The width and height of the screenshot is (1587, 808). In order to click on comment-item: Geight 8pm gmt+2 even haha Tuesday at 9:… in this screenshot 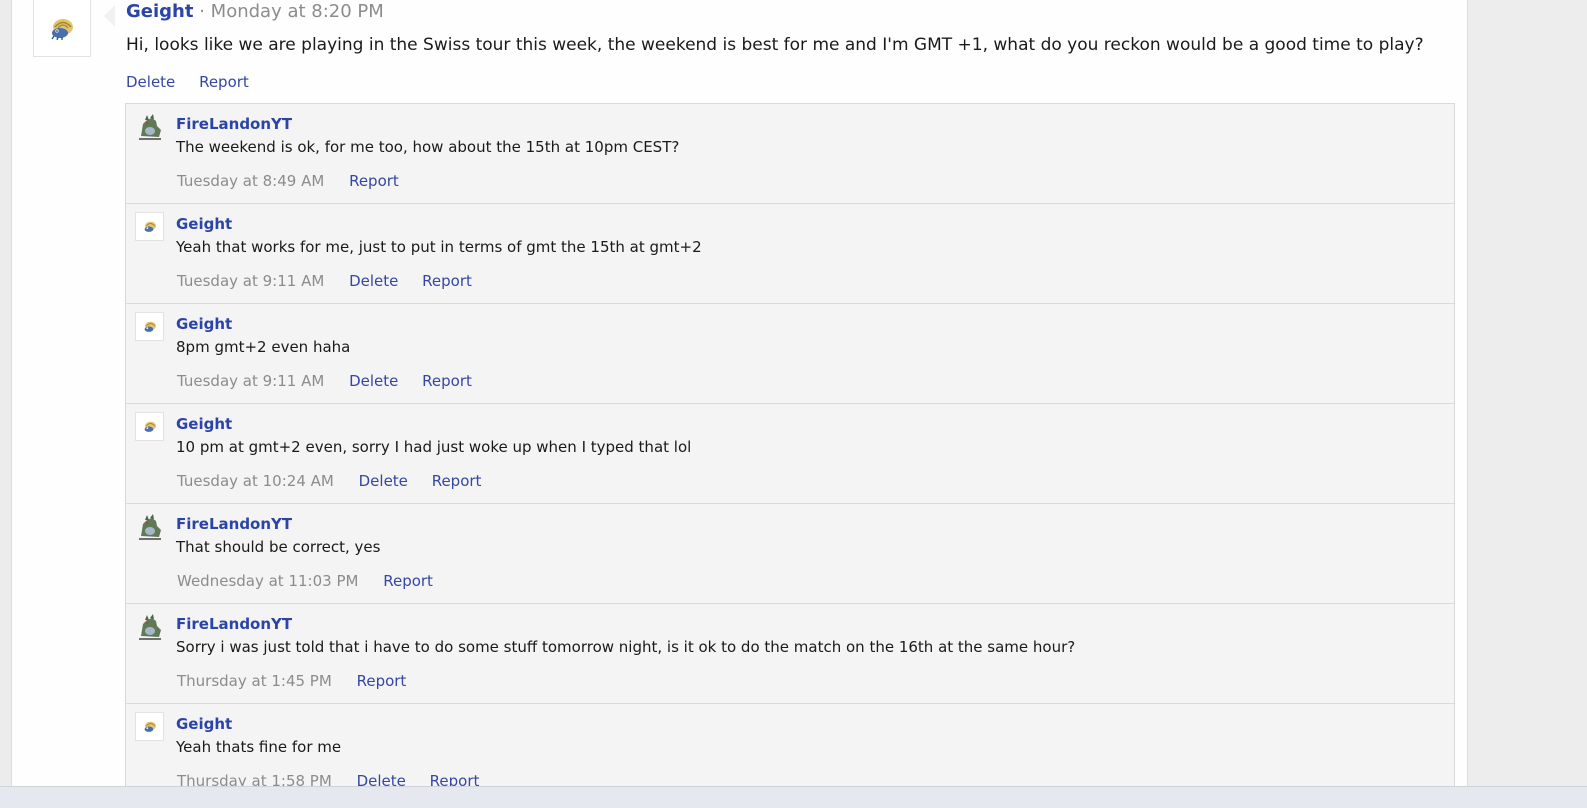, I will do `click(790, 354)`.